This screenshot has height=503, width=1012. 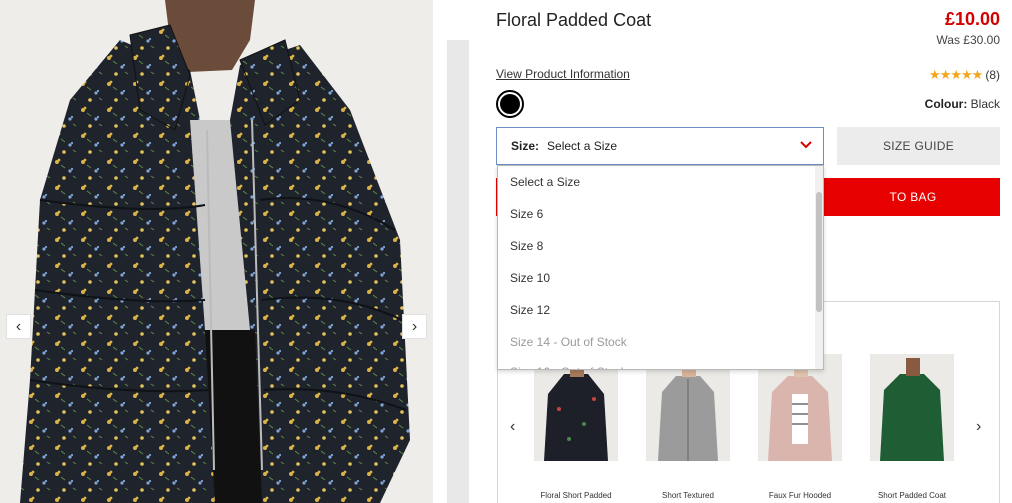 I want to click on colour-label-key: Colour:, so click(x=946, y=104).